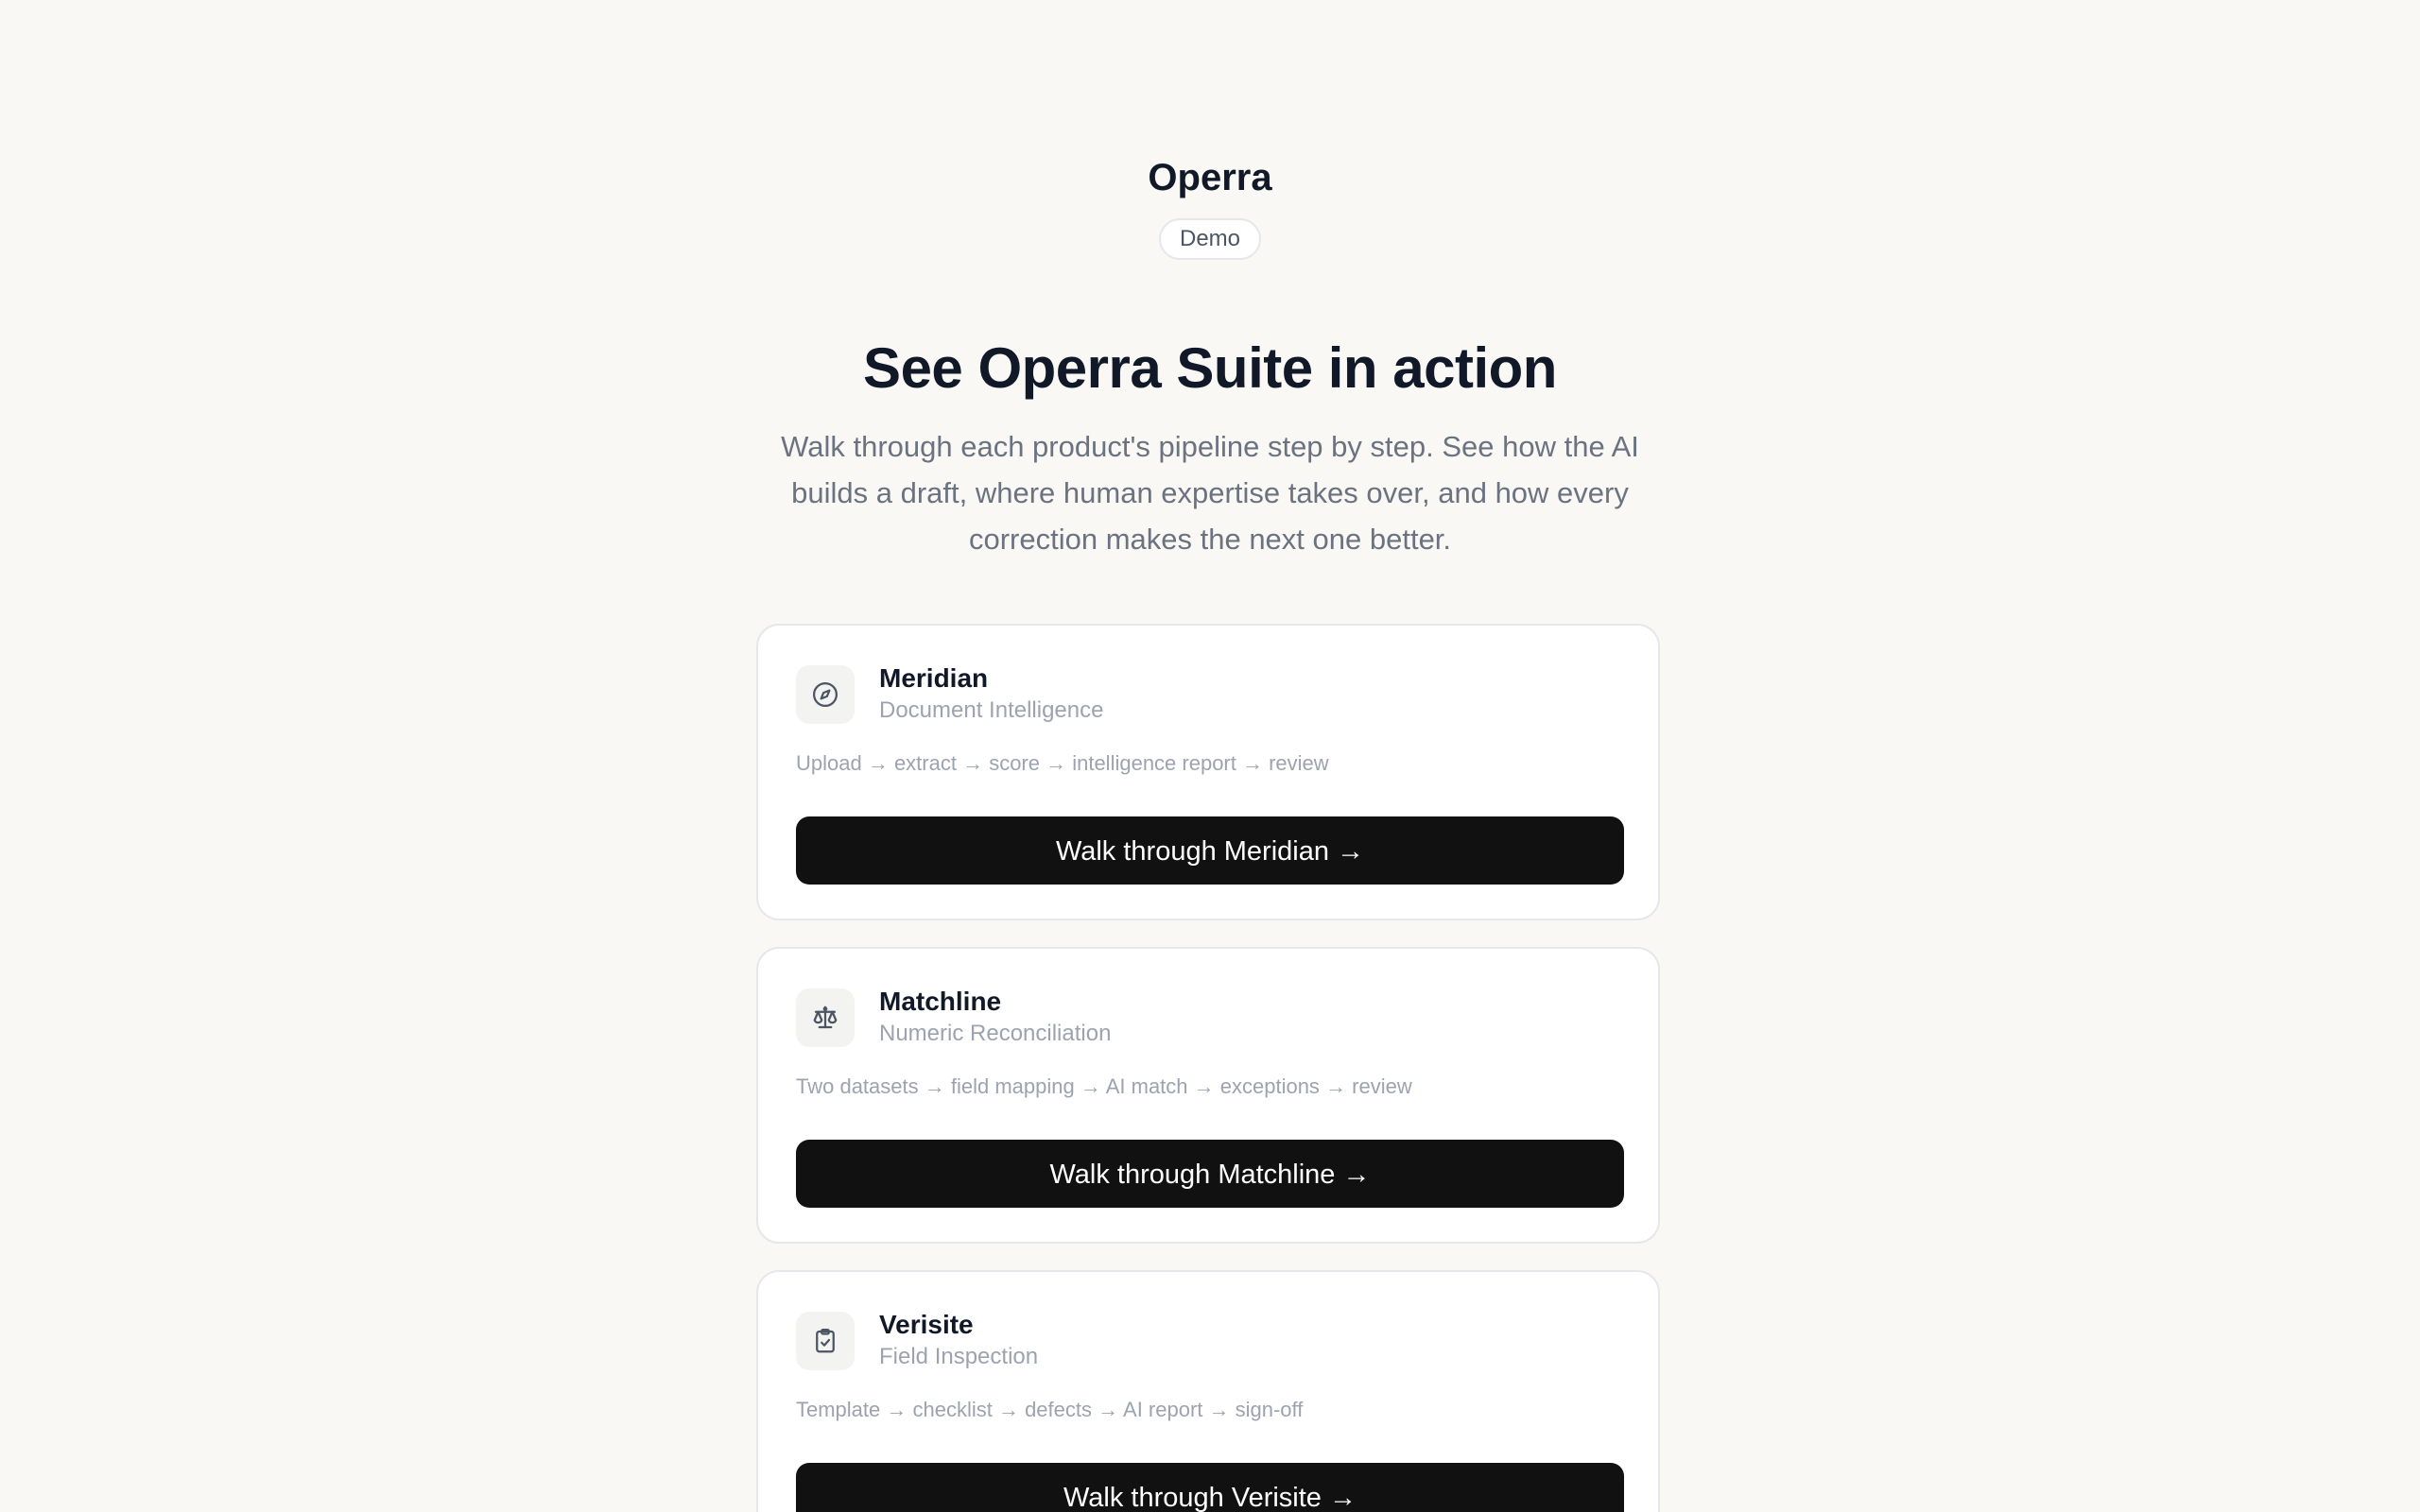 The image size is (2420, 1512). What do you see at coordinates (991, 710) in the screenshot?
I see `product-category: Document Intelligence` at bounding box center [991, 710].